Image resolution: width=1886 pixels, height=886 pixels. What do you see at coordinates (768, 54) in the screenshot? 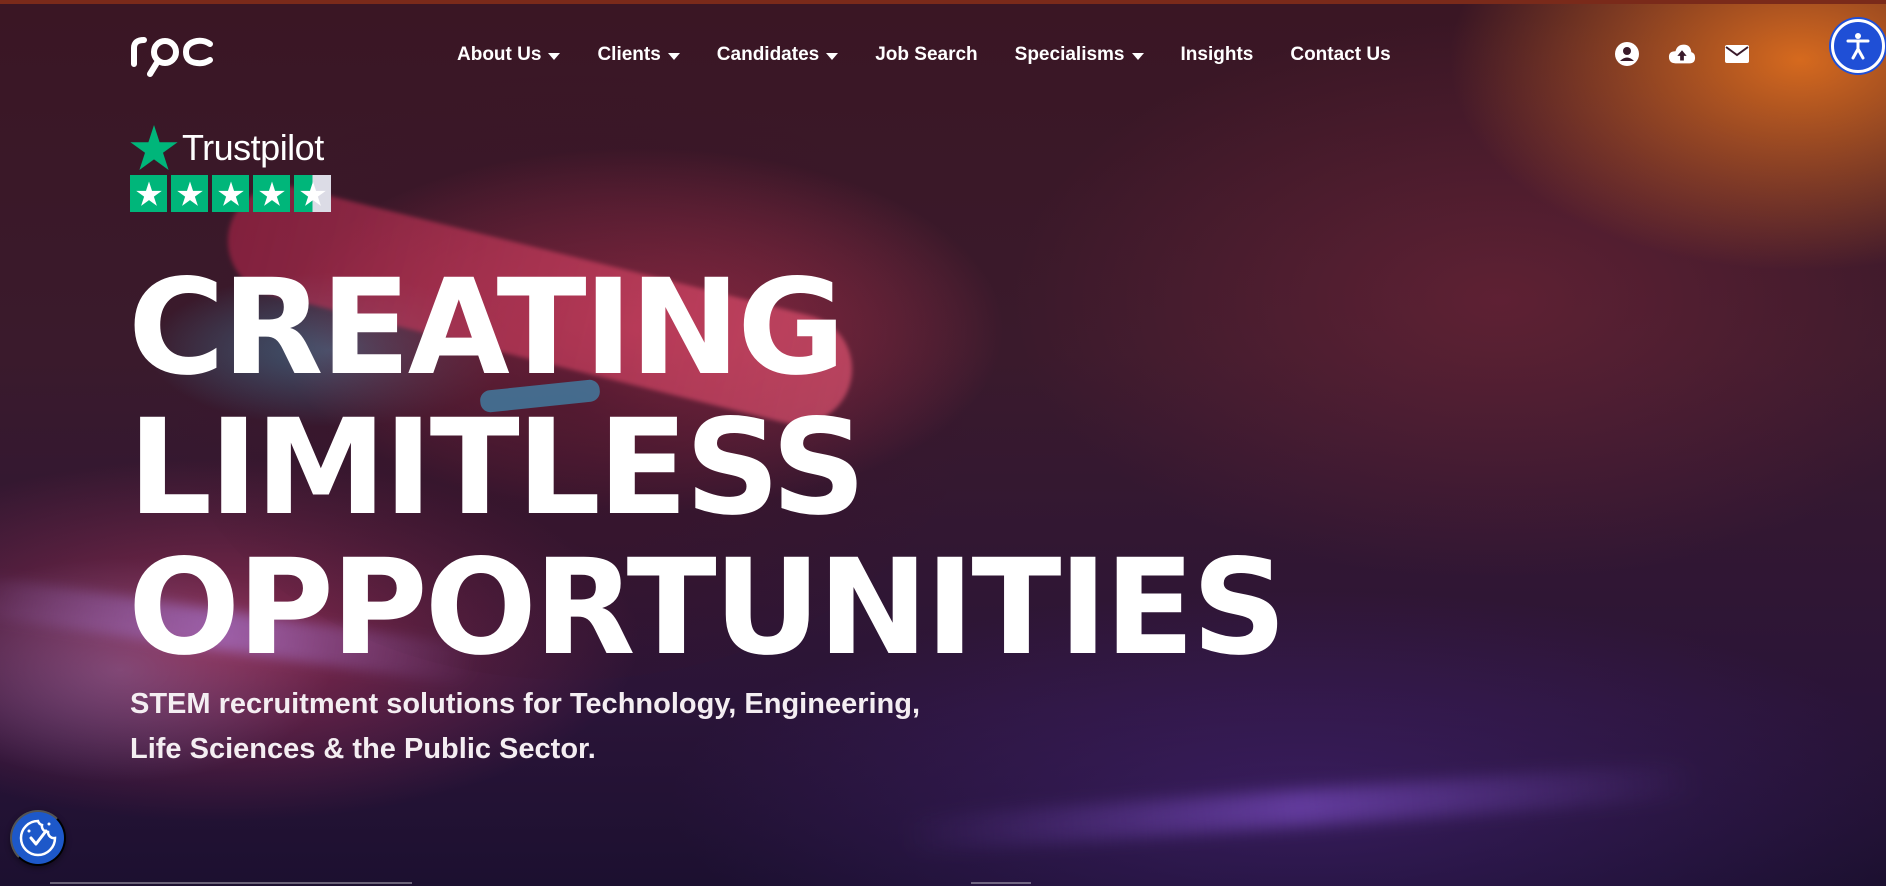
I see `nav-item-label: Candidates` at bounding box center [768, 54].